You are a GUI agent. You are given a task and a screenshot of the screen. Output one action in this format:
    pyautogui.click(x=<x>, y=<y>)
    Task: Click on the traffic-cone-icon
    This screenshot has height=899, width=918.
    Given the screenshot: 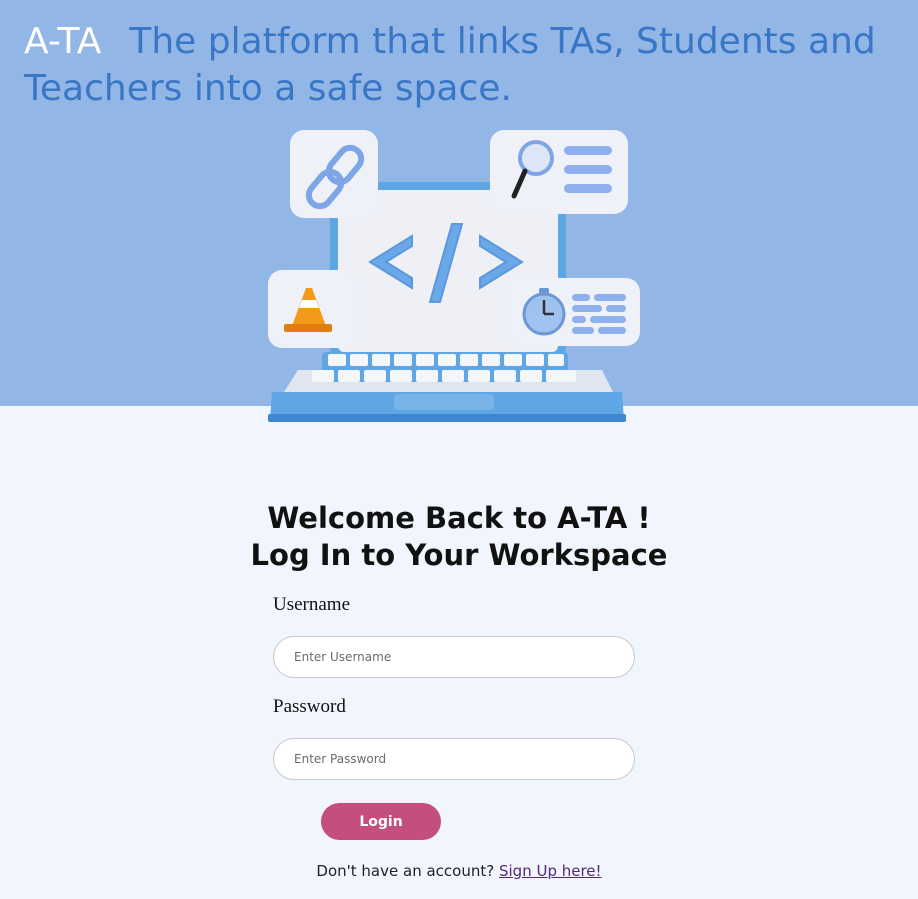 What is the action you would take?
    pyautogui.click(x=313, y=309)
    